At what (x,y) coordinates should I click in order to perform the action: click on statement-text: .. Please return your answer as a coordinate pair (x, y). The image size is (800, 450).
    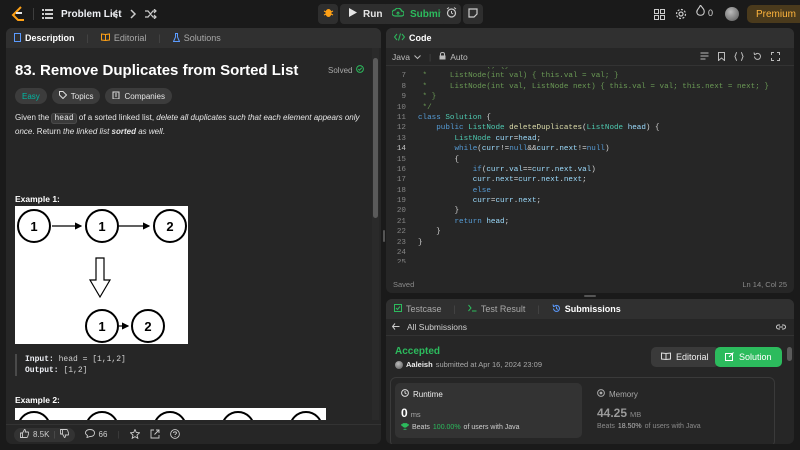
    Looking at the image, I should click on (163, 131).